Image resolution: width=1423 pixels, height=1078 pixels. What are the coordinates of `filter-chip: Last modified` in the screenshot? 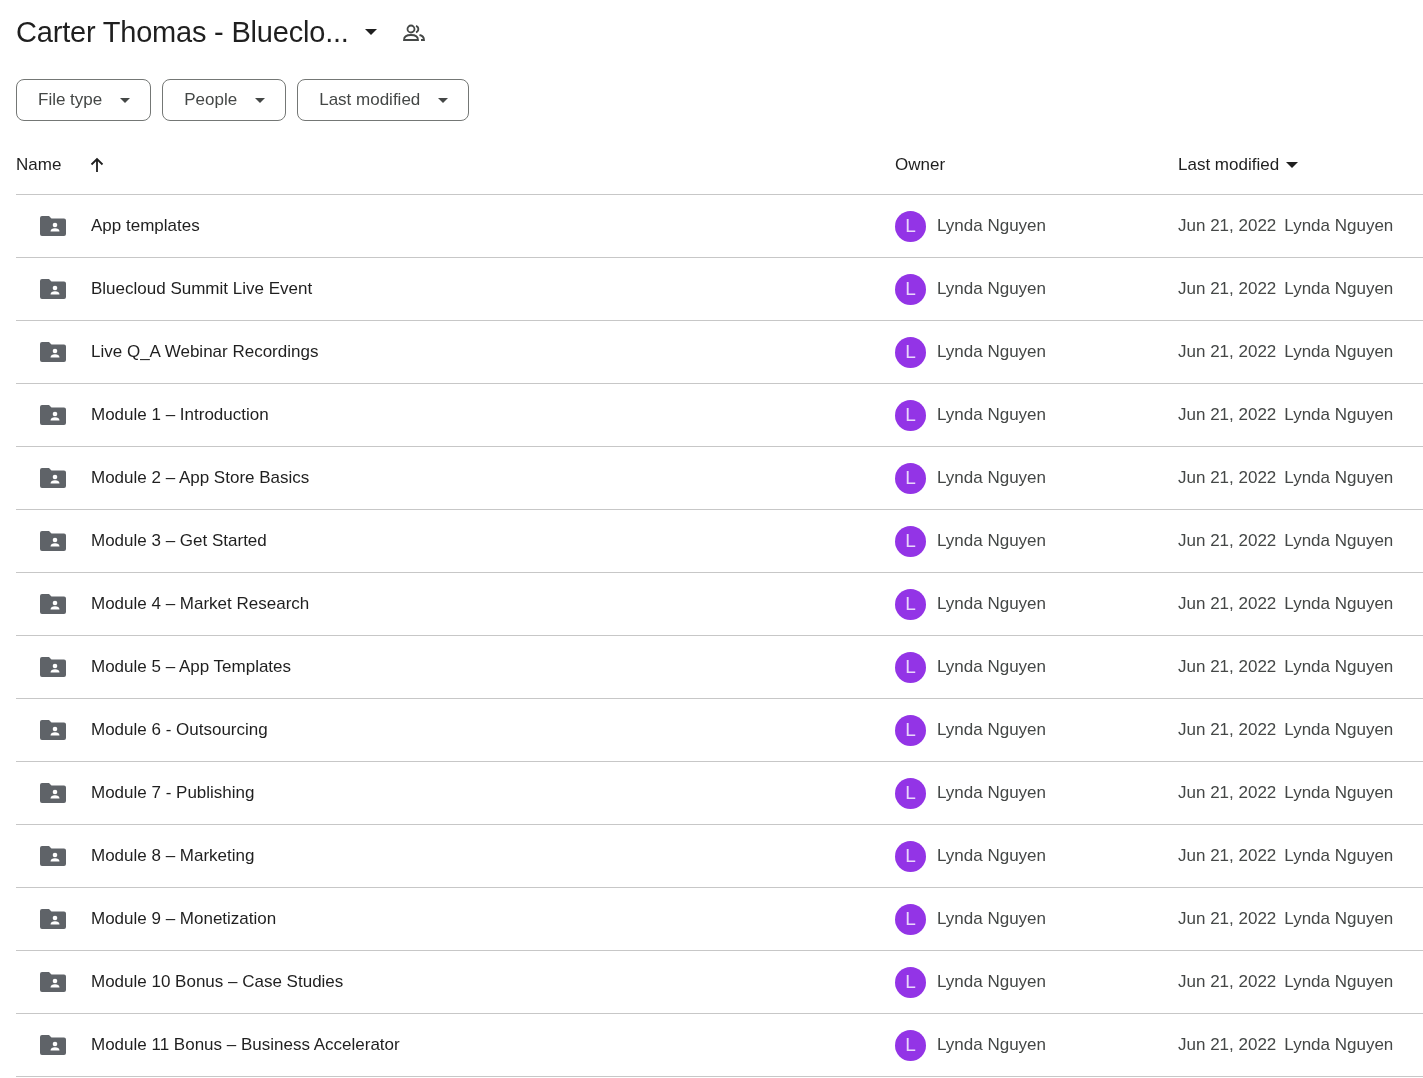 It's located at (383, 100).